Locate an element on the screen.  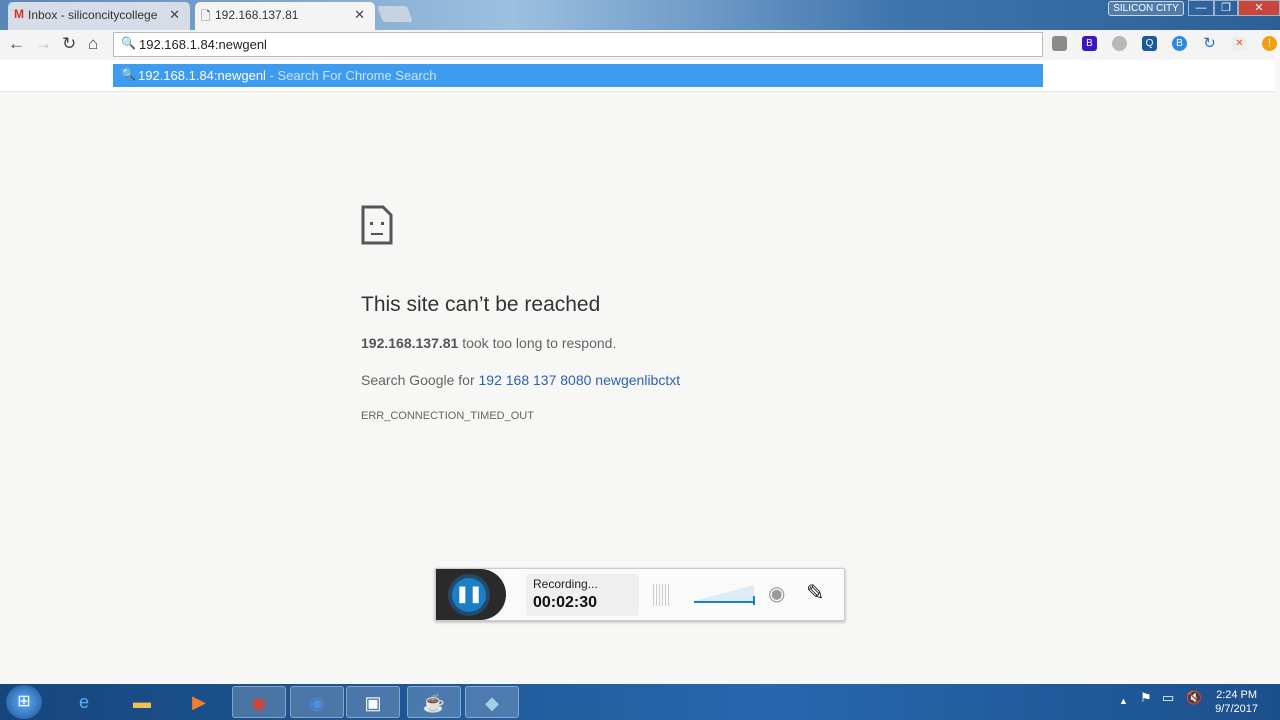
blue-extension-icon: B is located at coordinates (1179, 43).